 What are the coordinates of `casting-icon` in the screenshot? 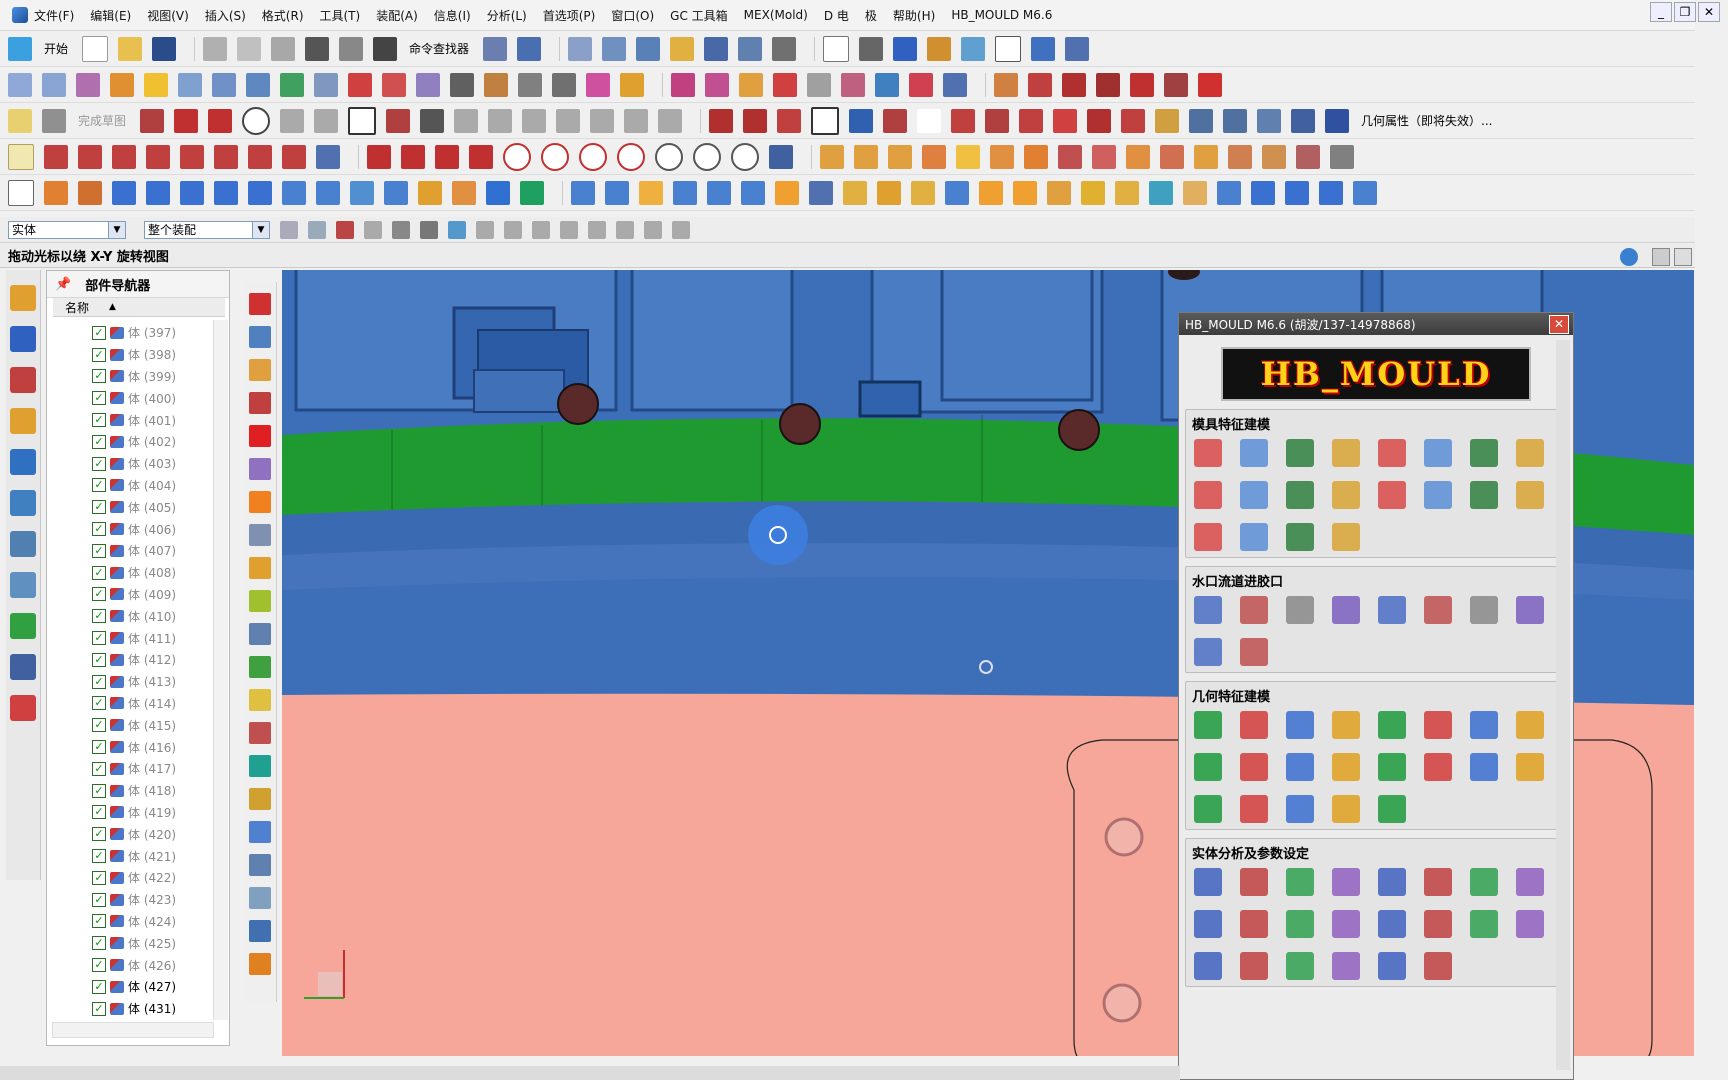 It's located at (923, 192).